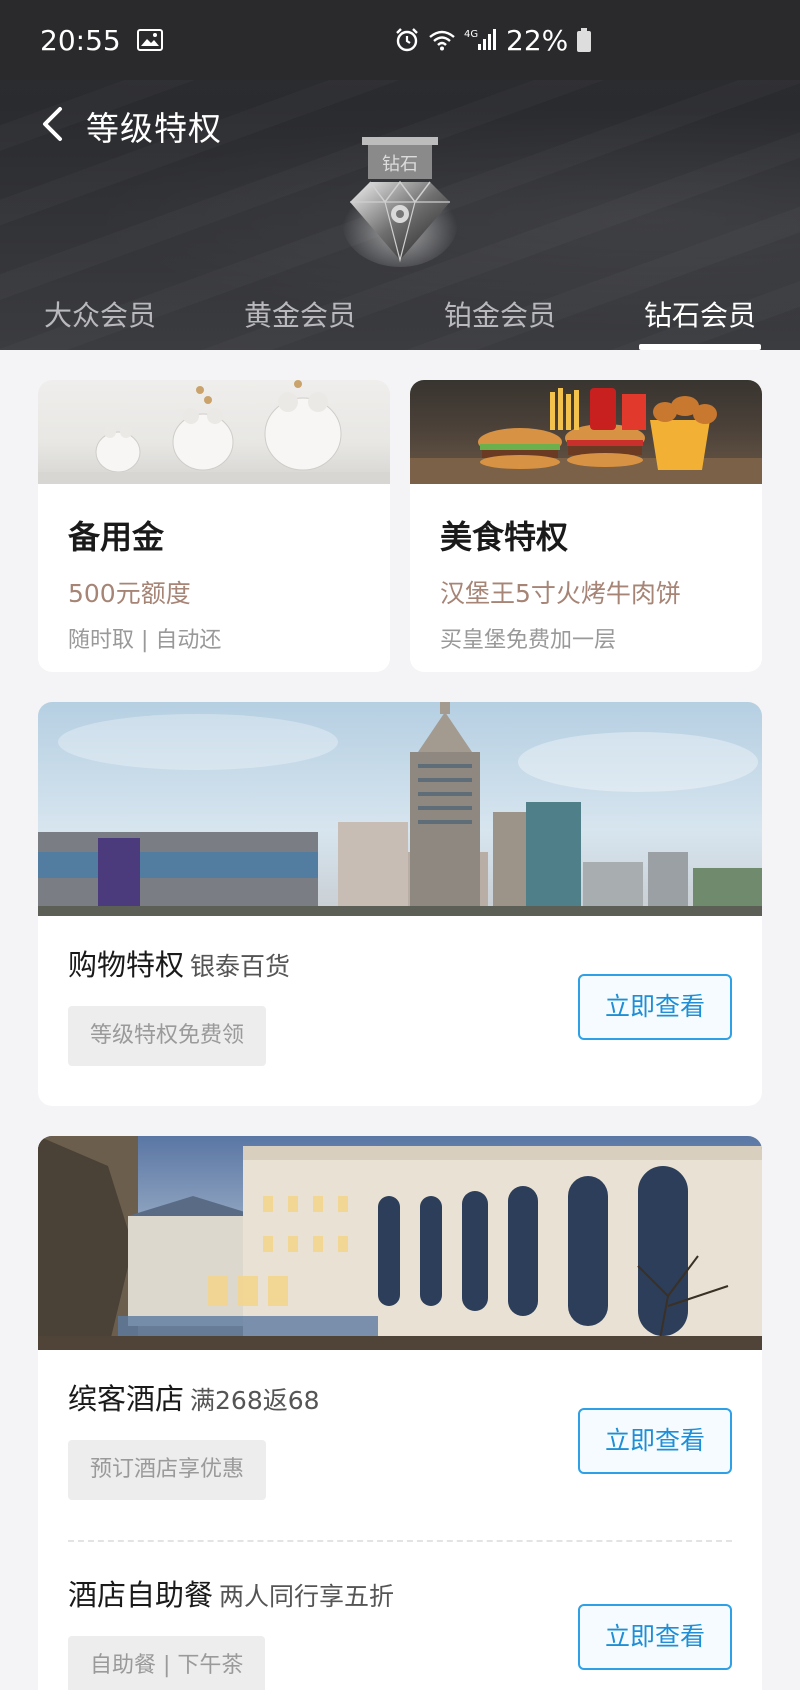 This screenshot has width=800, height=1690. Describe the element at coordinates (214, 432) in the screenshot. I see `piggy-bank-image` at that location.